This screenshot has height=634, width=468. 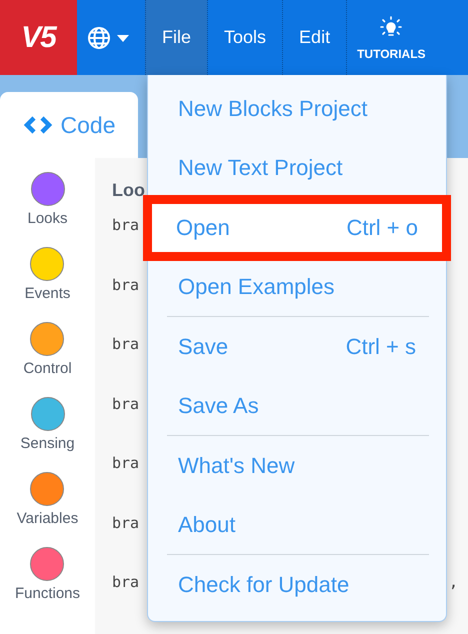 What do you see at coordinates (297, 168) in the screenshot?
I see `menu-item: New Text Project` at bounding box center [297, 168].